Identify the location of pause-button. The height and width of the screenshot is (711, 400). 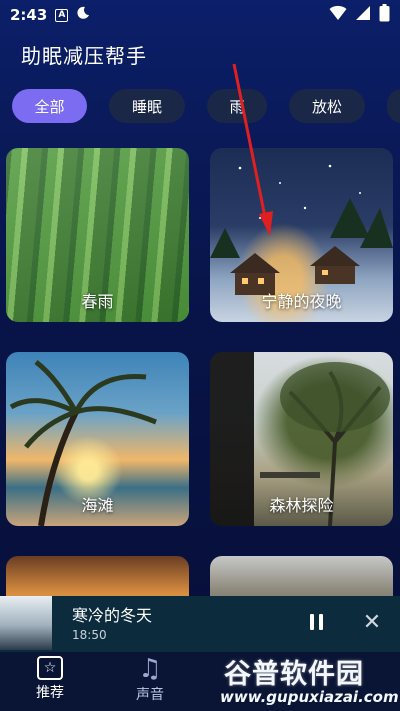
(316, 624).